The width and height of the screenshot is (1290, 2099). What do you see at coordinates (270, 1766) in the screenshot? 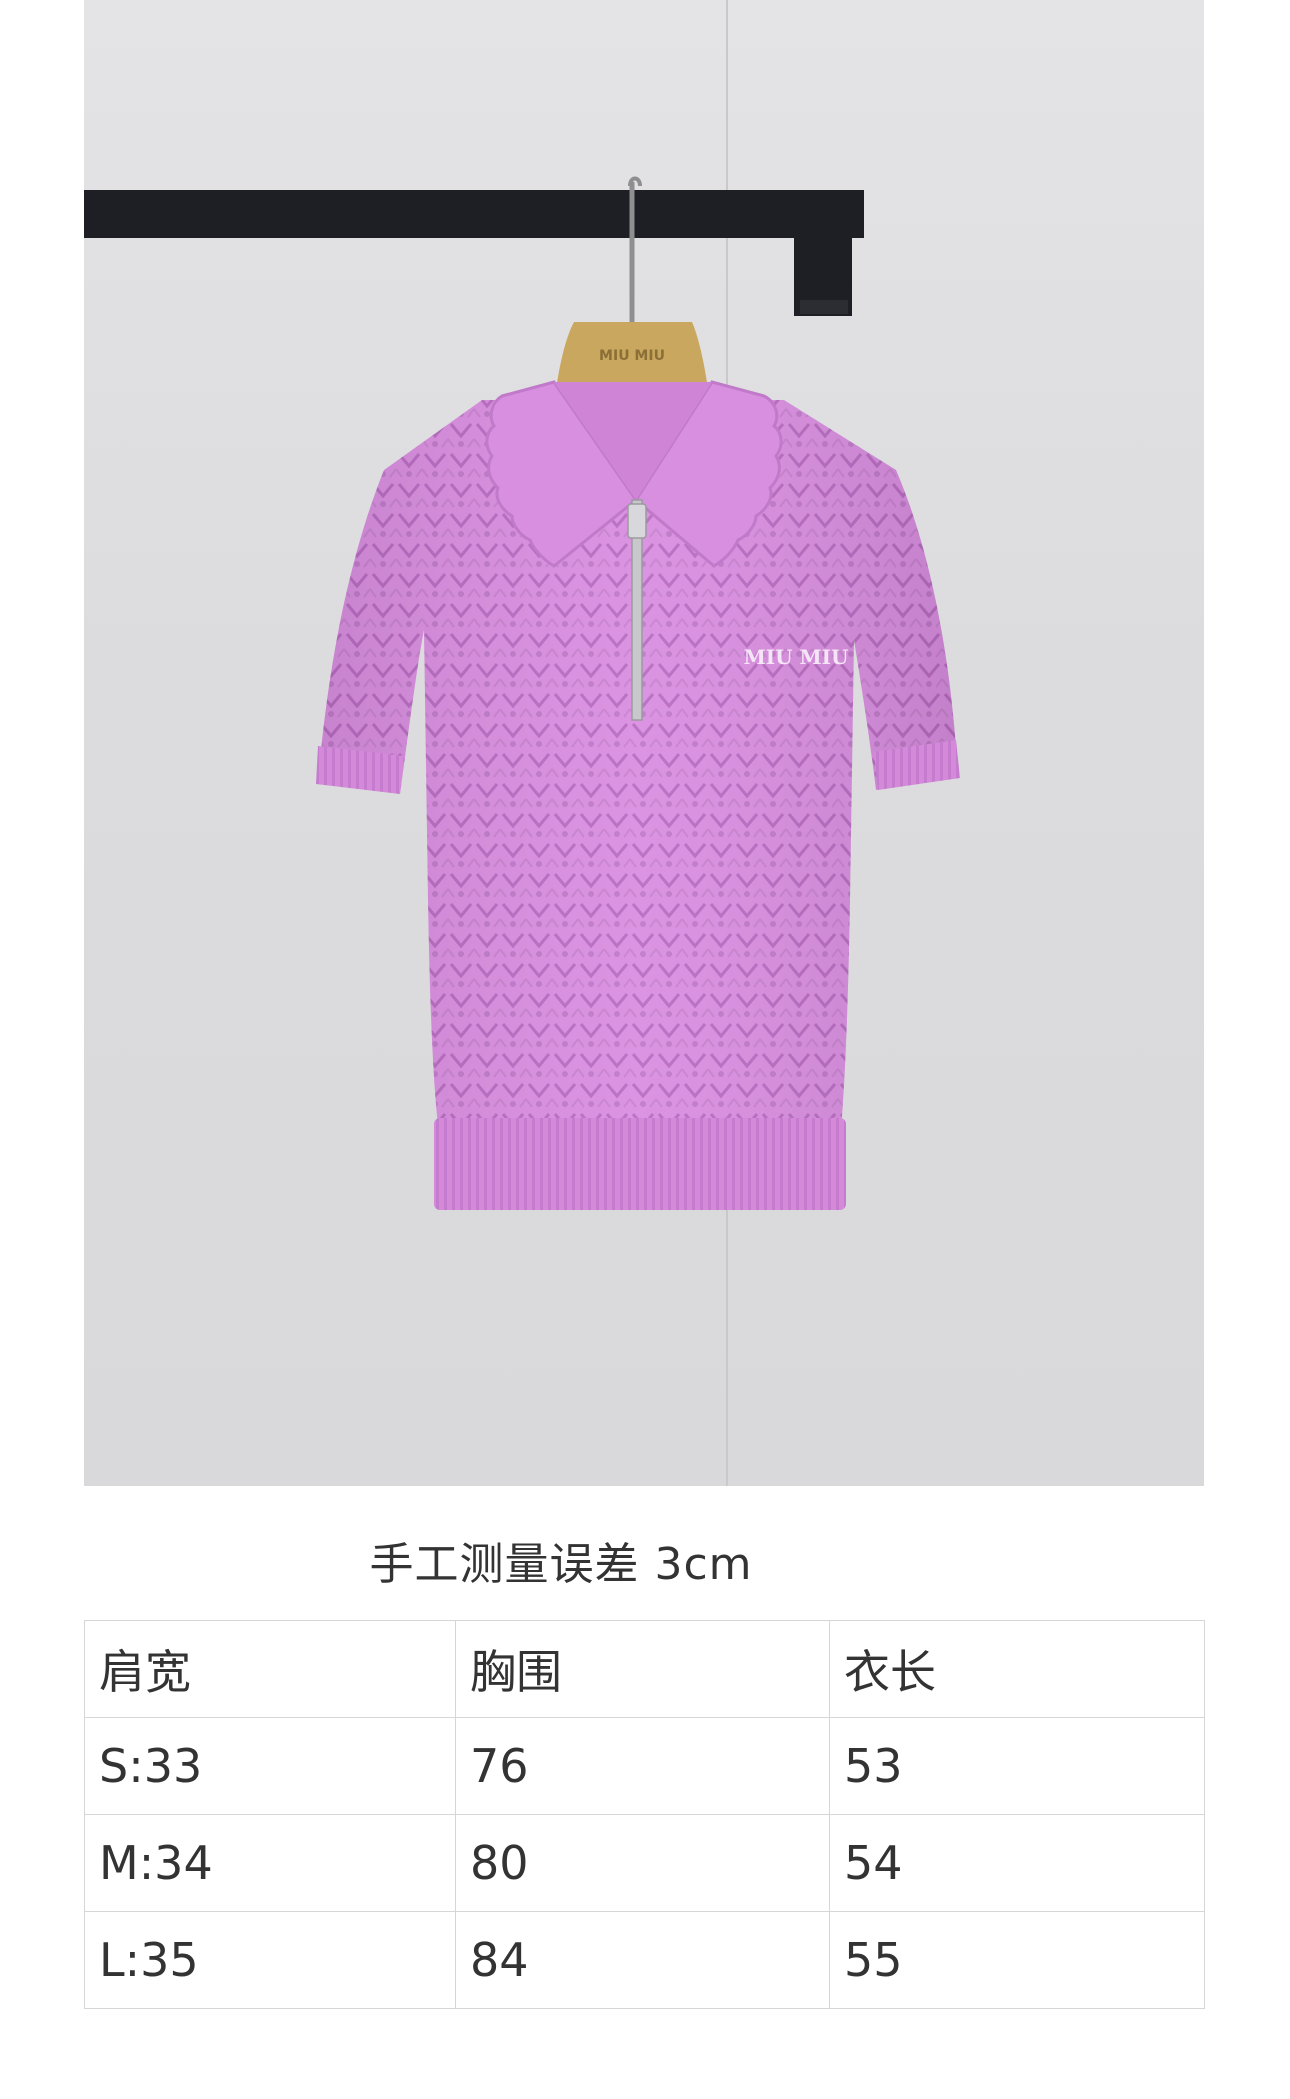
I see `table-cell: S:33` at bounding box center [270, 1766].